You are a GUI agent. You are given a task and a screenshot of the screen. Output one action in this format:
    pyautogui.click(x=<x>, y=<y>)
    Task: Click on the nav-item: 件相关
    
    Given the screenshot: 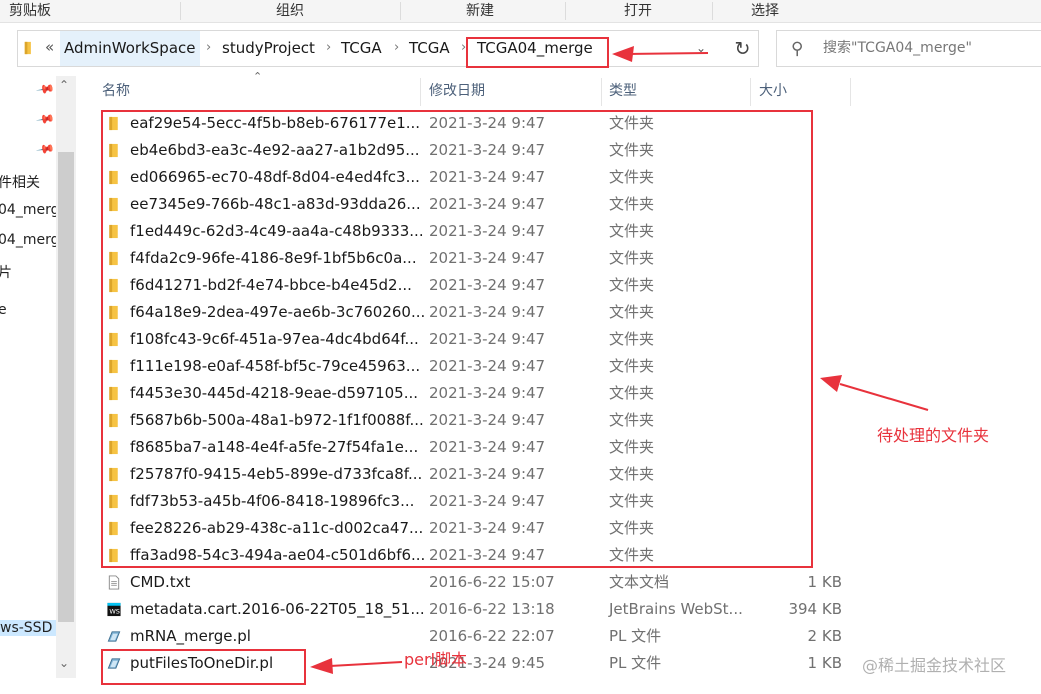 What is the action you would take?
    pyautogui.click(x=20, y=182)
    